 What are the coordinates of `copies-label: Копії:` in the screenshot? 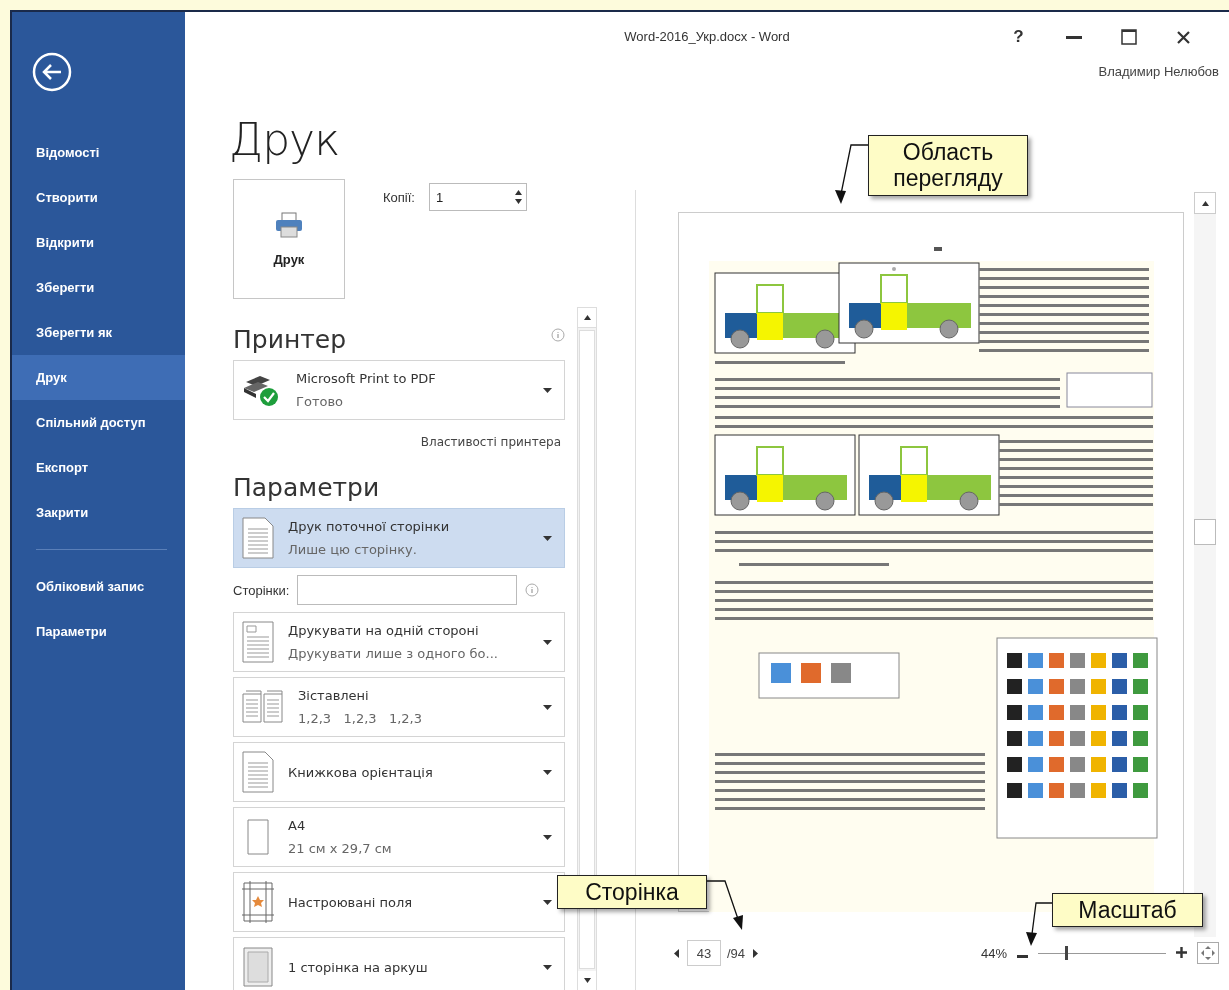 It's located at (399, 197).